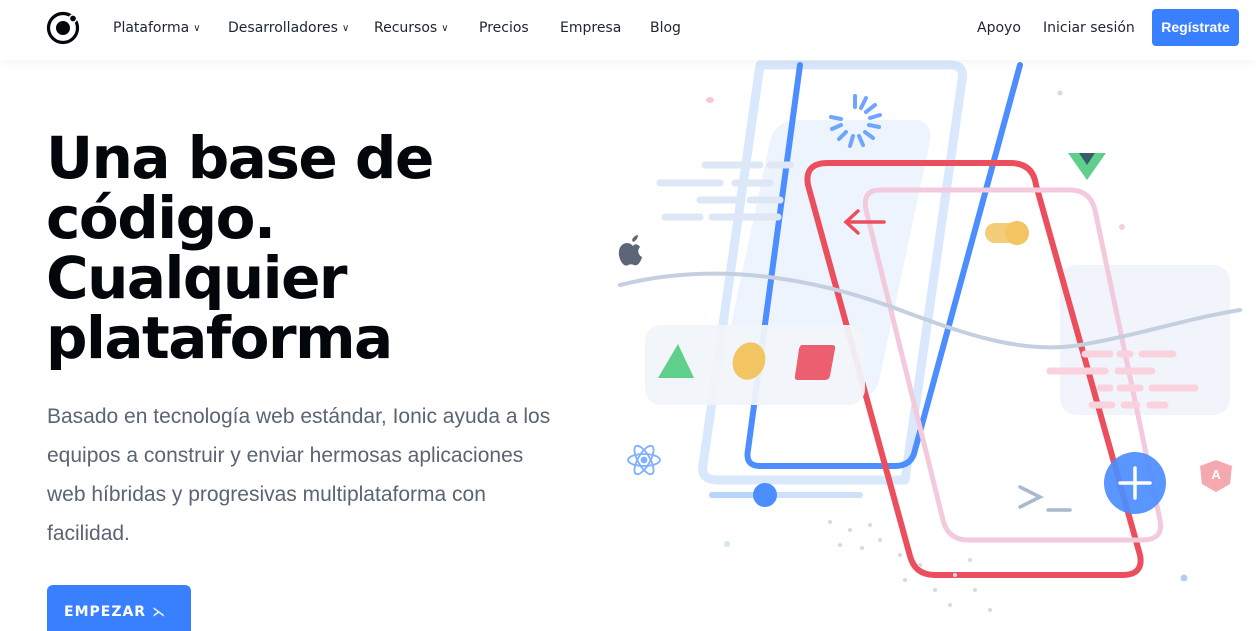  Describe the element at coordinates (240, 158) in the screenshot. I see `hero-title-line: Una base de` at that location.